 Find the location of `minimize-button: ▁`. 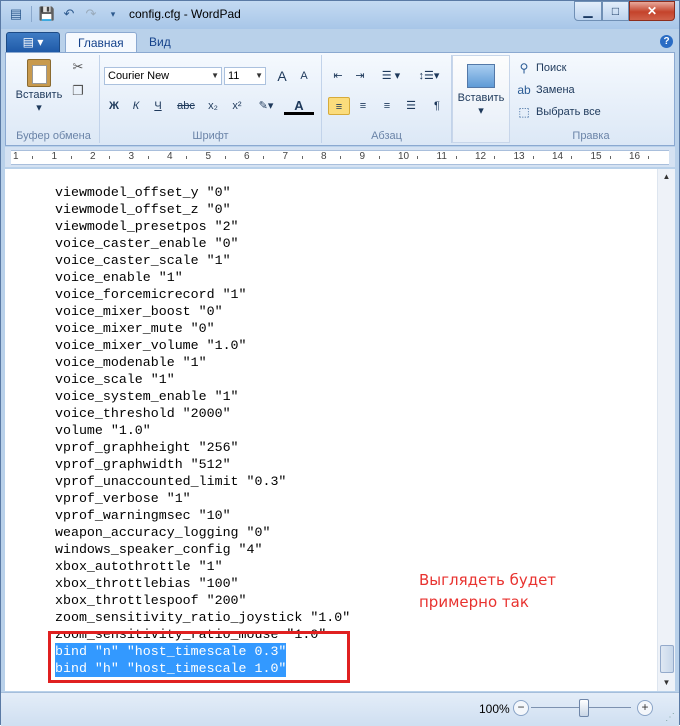

minimize-button: ▁ is located at coordinates (588, 11).